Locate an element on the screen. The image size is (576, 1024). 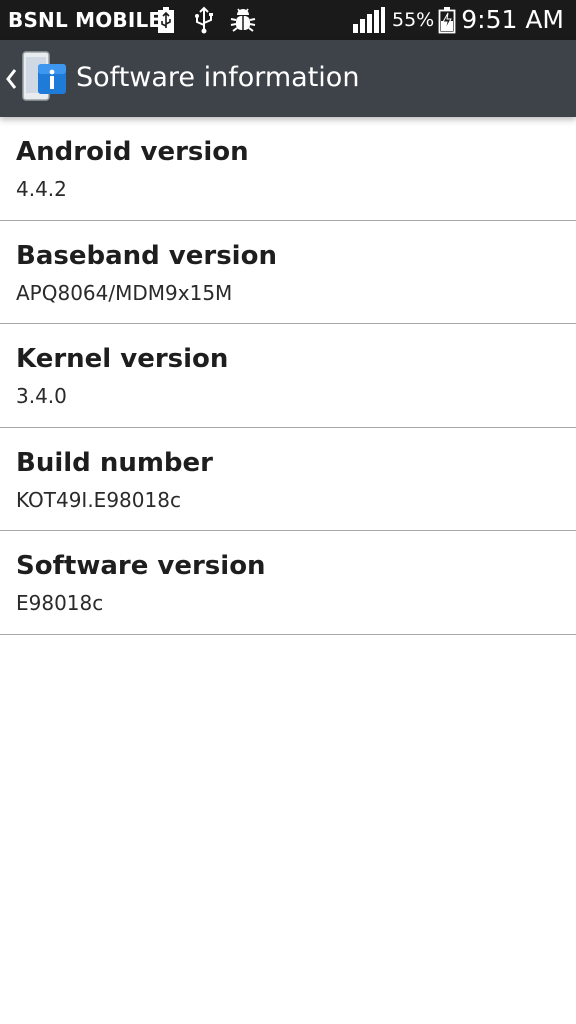
battery-icon is located at coordinates (447, 20).